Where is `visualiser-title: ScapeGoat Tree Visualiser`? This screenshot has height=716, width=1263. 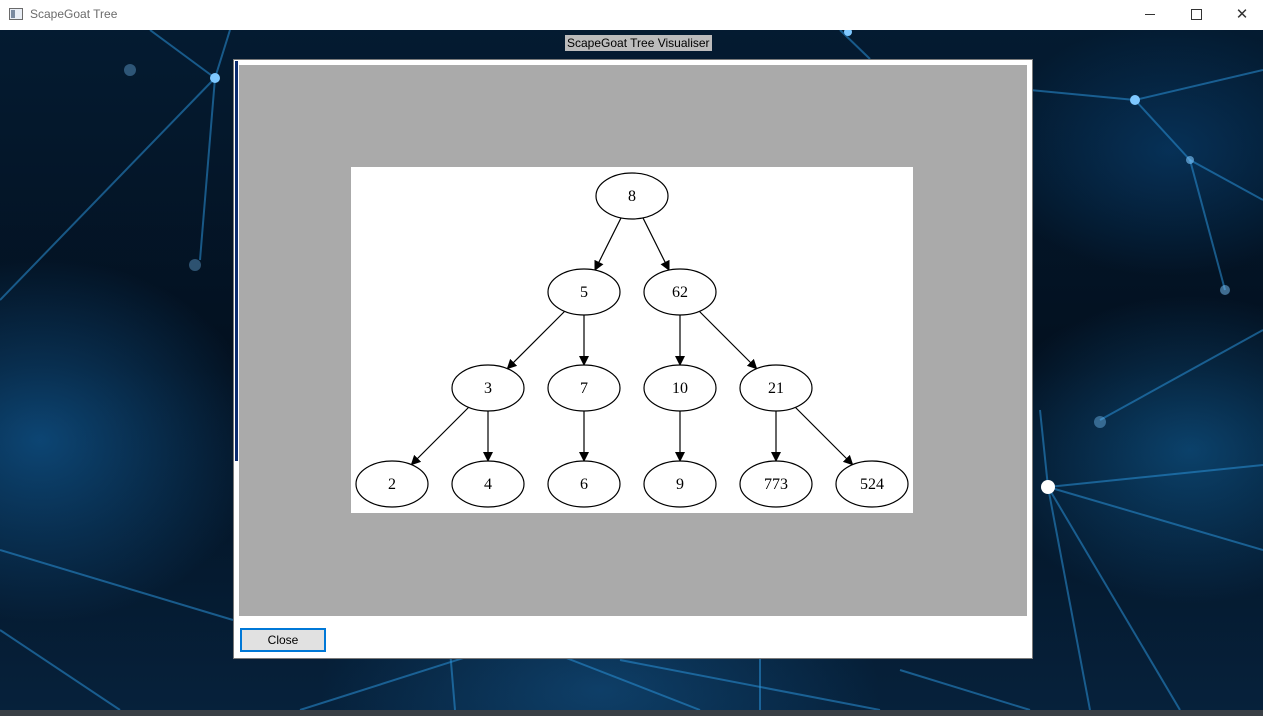 visualiser-title: ScapeGoat Tree Visualiser is located at coordinates (638, 43).